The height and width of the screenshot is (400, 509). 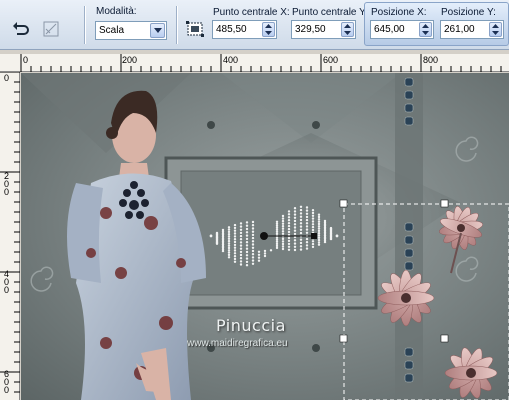 I want to click on chevron-down-icon, so click(x=157, y=30).